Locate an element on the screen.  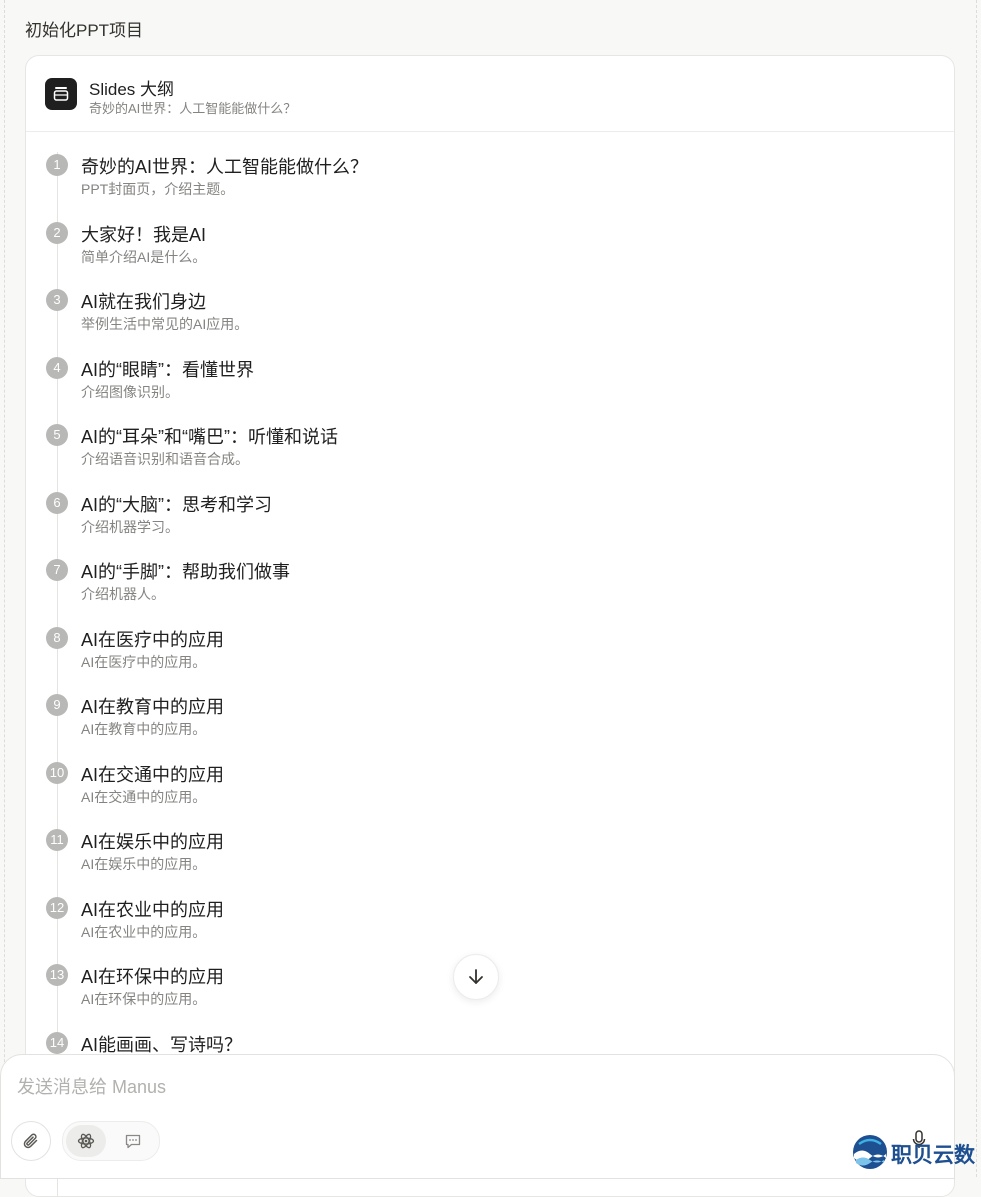
outline-item: 9 AI在教育中的应用 AI在教育中的应用。 is located at coordinates (490, 726).